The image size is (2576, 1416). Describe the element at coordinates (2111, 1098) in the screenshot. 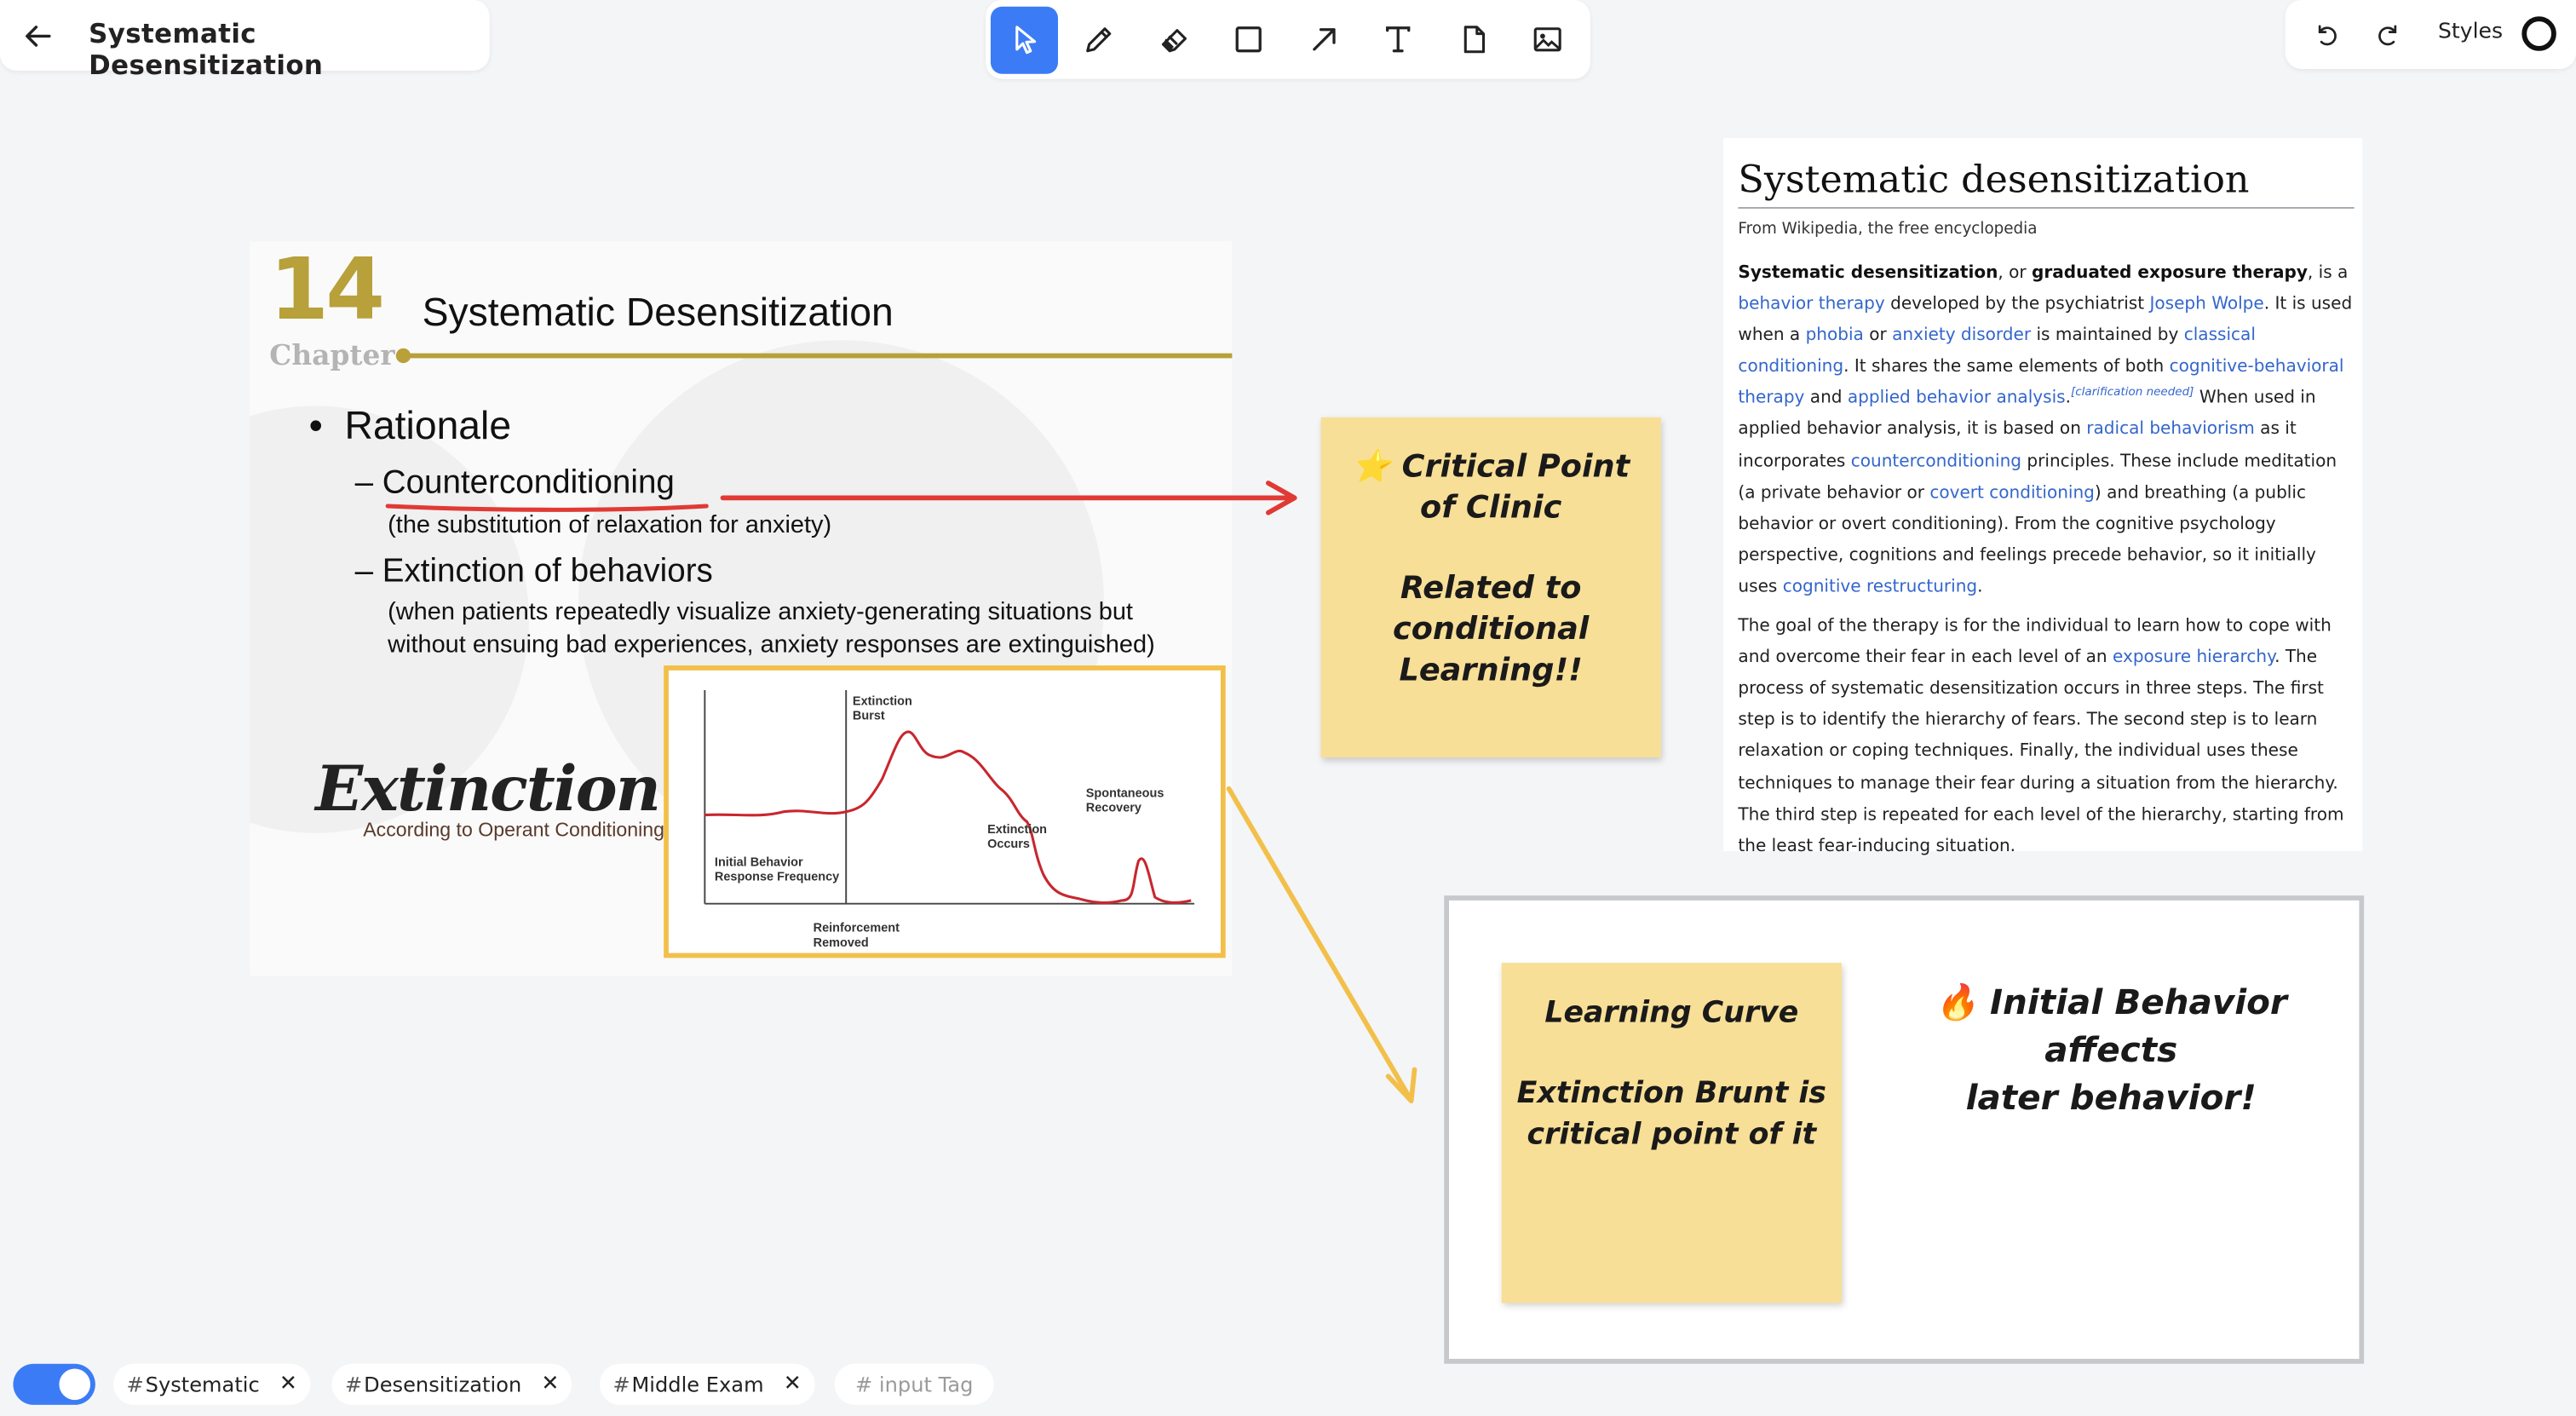

I see `frame-text-line: later behavior!` at that location.